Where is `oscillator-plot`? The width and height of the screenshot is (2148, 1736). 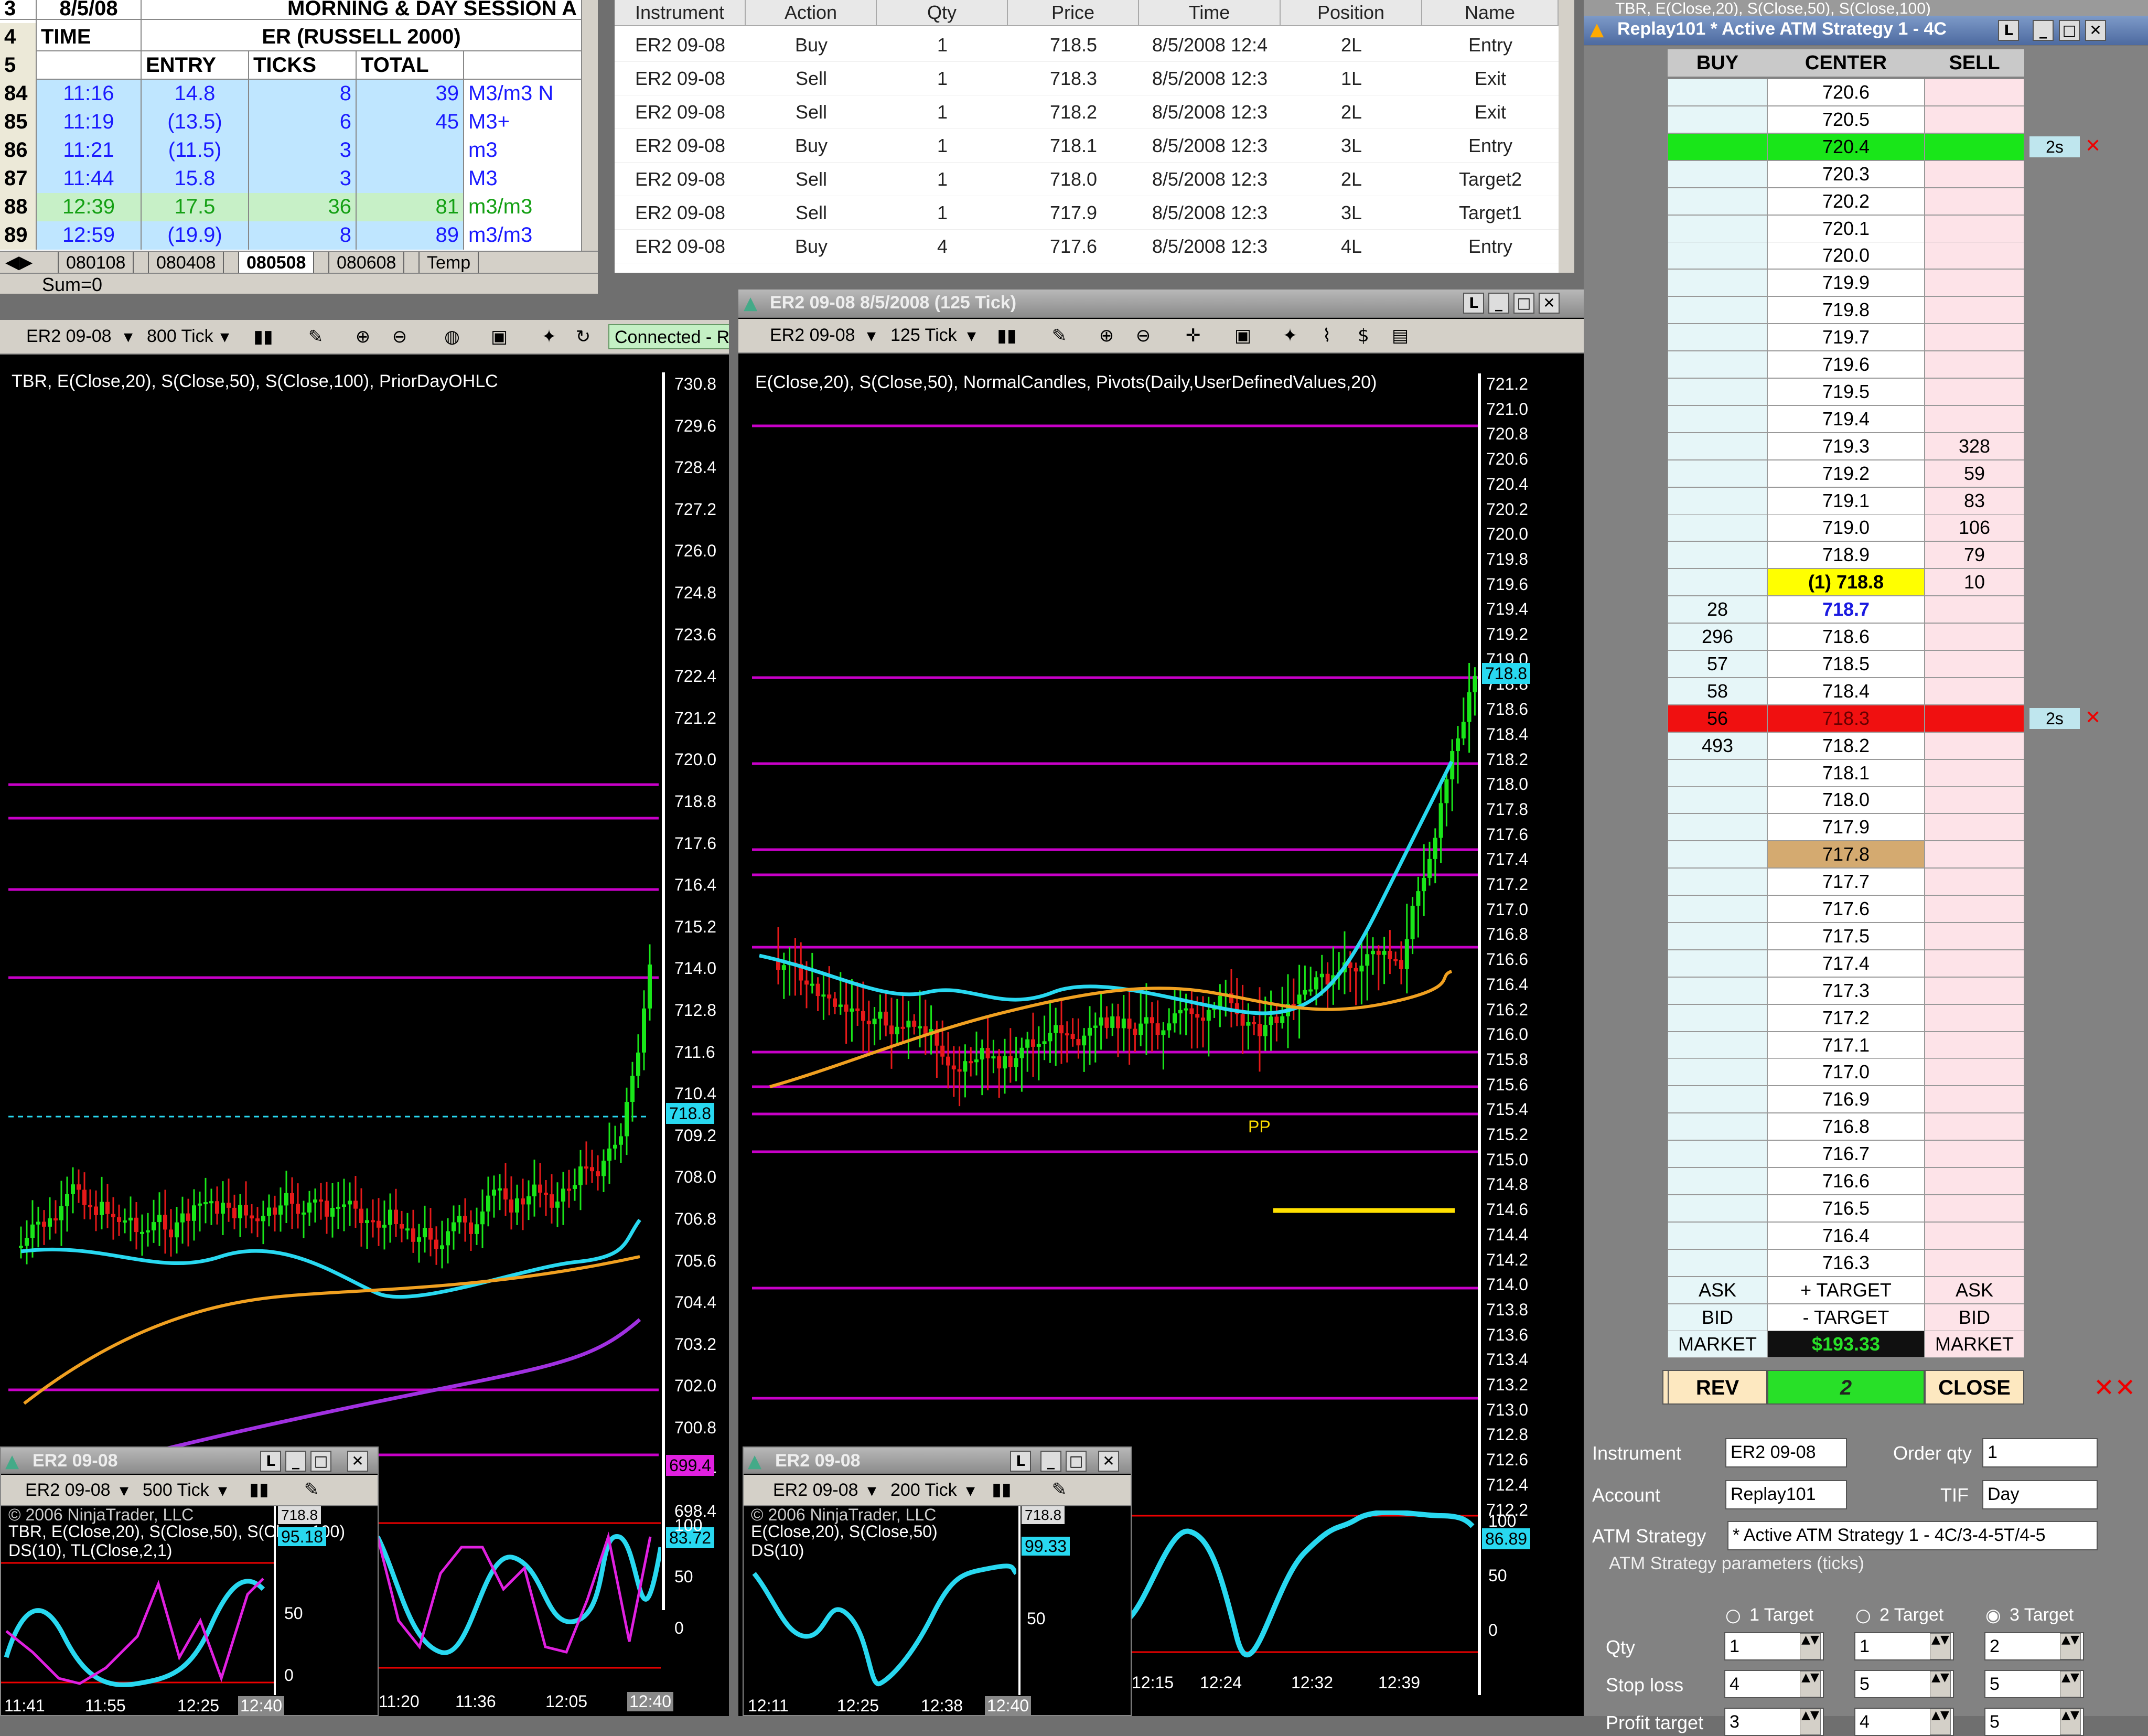
oscillator-plot is located at coordinates (519, 1600).